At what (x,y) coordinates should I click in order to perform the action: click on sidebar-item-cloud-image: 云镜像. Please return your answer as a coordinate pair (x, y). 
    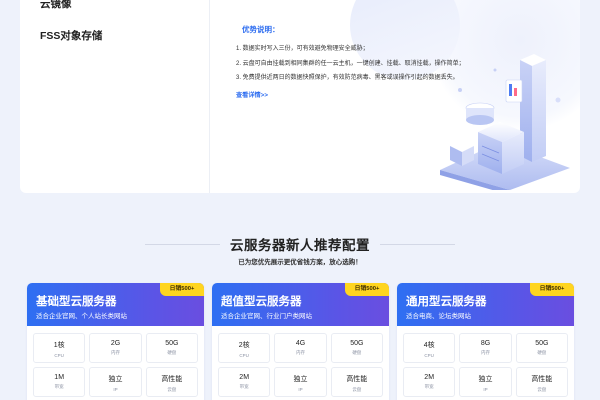
    Looking at the image, I should click on (56, 5).